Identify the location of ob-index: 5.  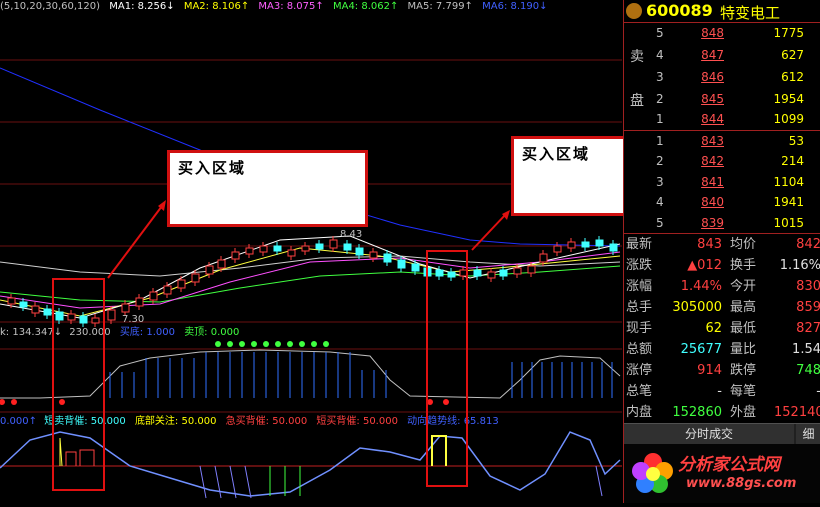
(660, 33).